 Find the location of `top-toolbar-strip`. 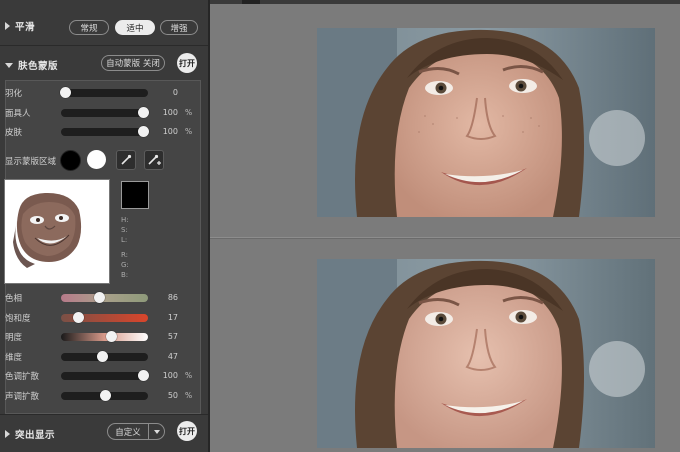

top-toolbar-strip is located at coordinates (445, 2).